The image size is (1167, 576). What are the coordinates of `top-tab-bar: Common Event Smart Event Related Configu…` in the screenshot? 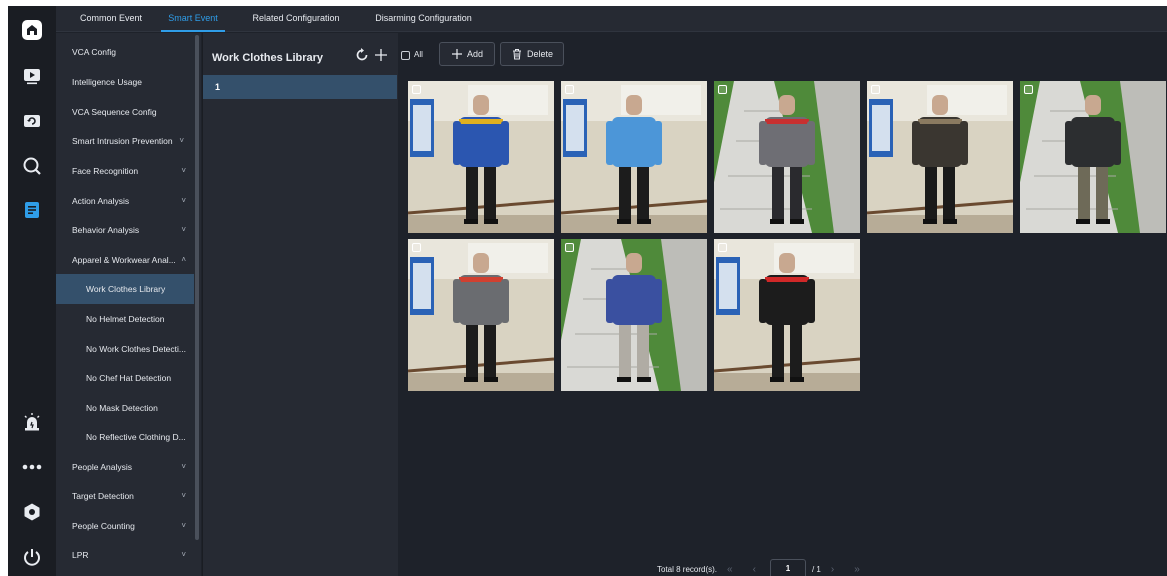 It's located at (611, 19).